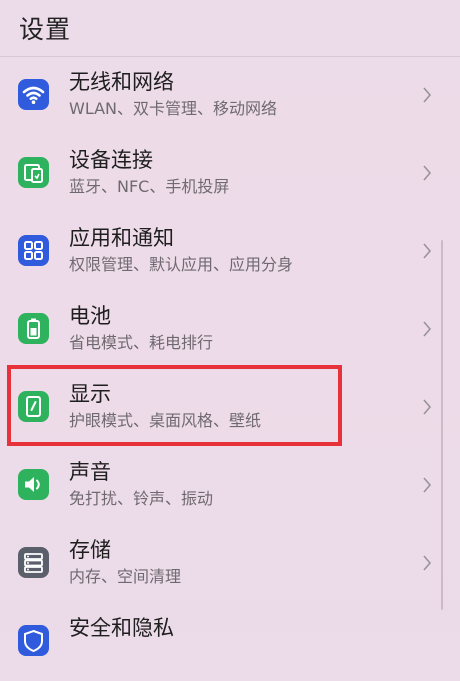  I want to click on item-title: 无线和网络, so click(121, 82).